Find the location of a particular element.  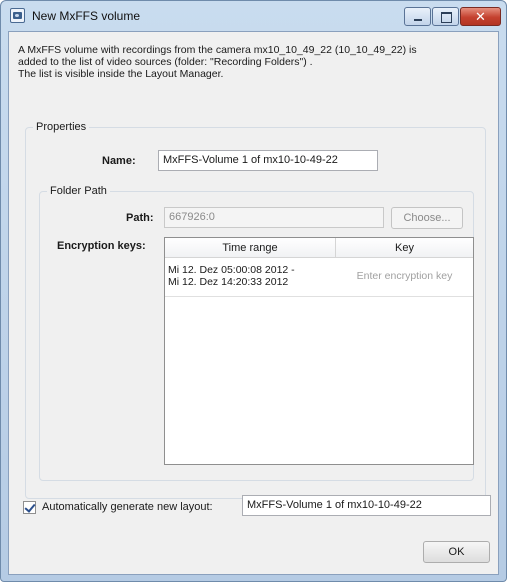

folder-path-legend: Folder Path is located at coordinates (78, 191).